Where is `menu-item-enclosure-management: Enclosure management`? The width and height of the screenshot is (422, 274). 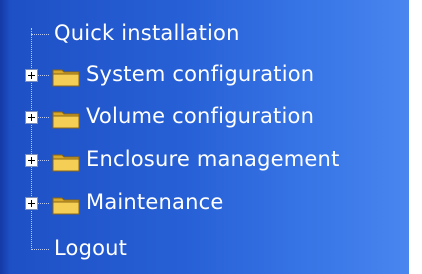
menu-item-enclosure-management: Enclosure management is located at coordinates (200, 161).